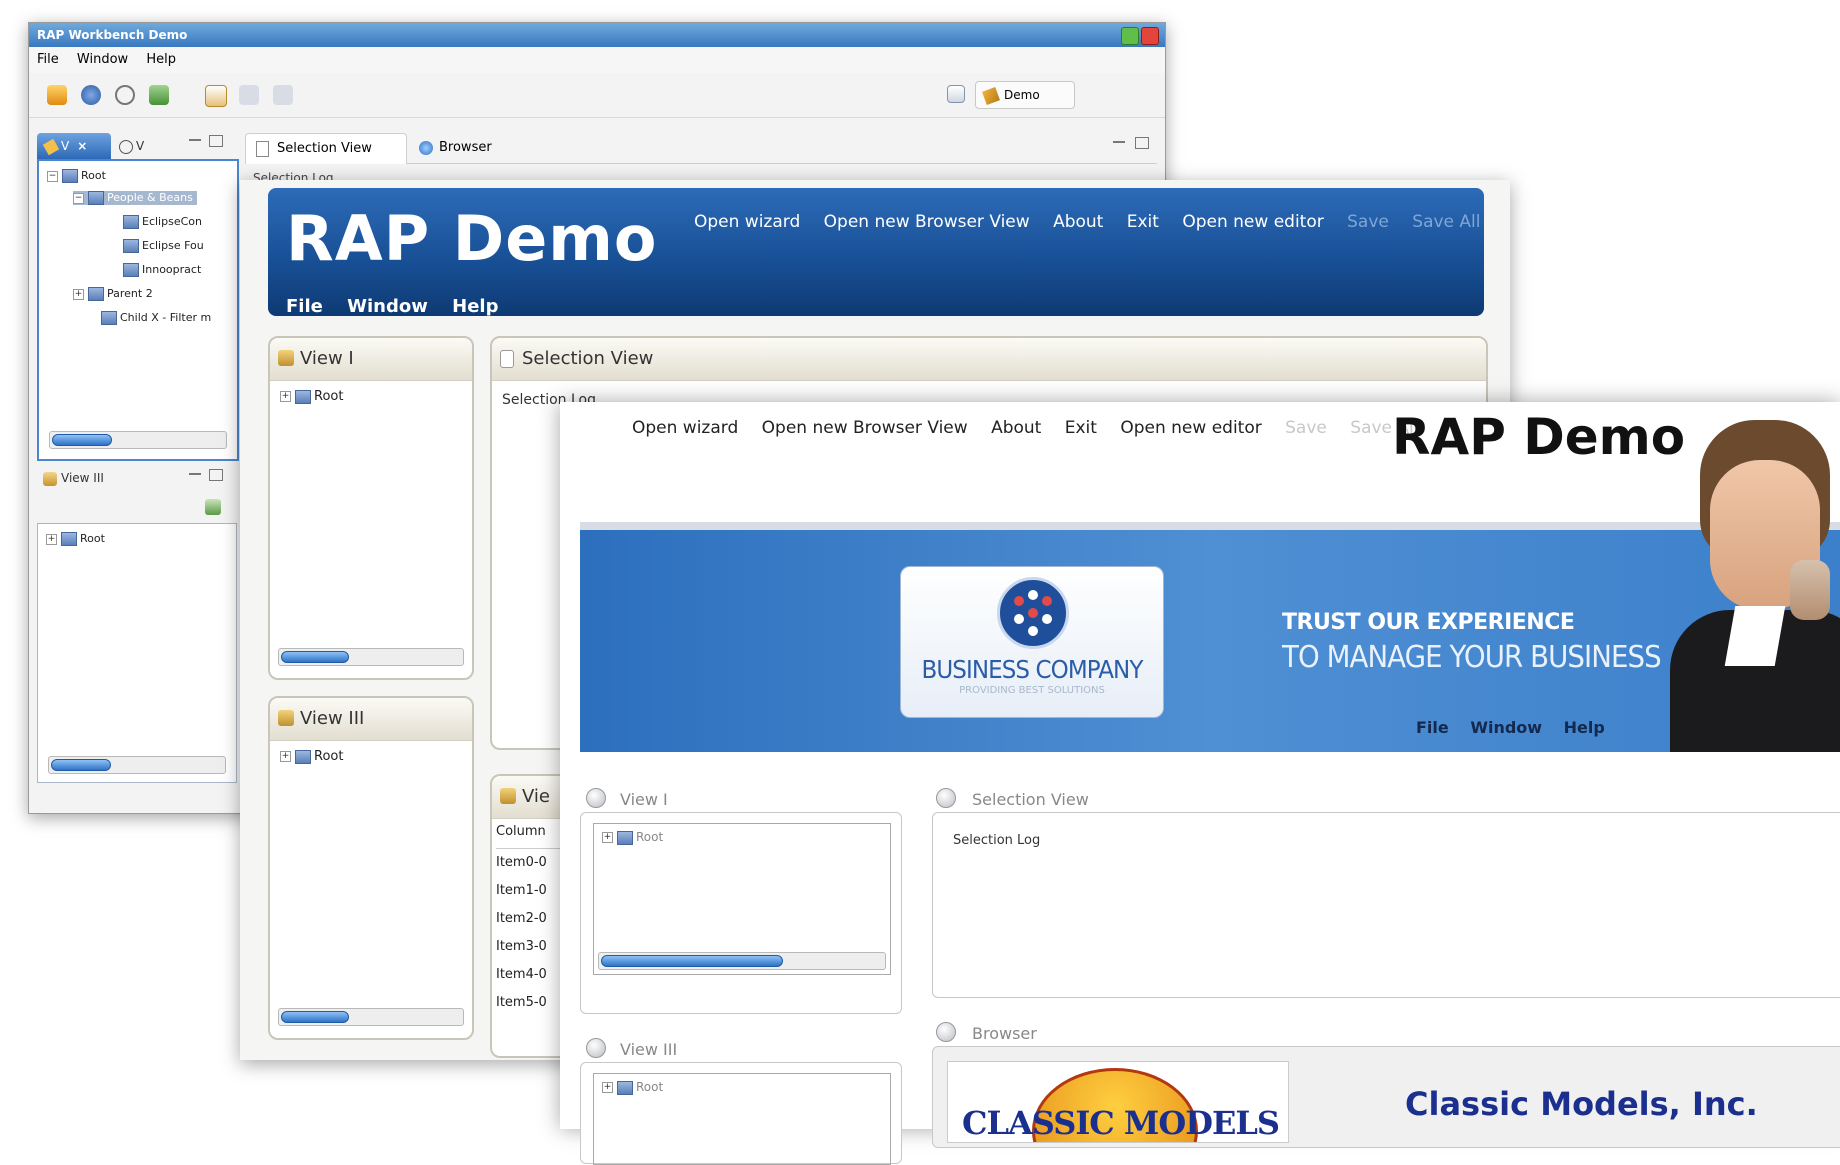 The width and height of the screenshot is (1840, 1165). I want to click on app-brand: RAP Demo, so click(472, 238).